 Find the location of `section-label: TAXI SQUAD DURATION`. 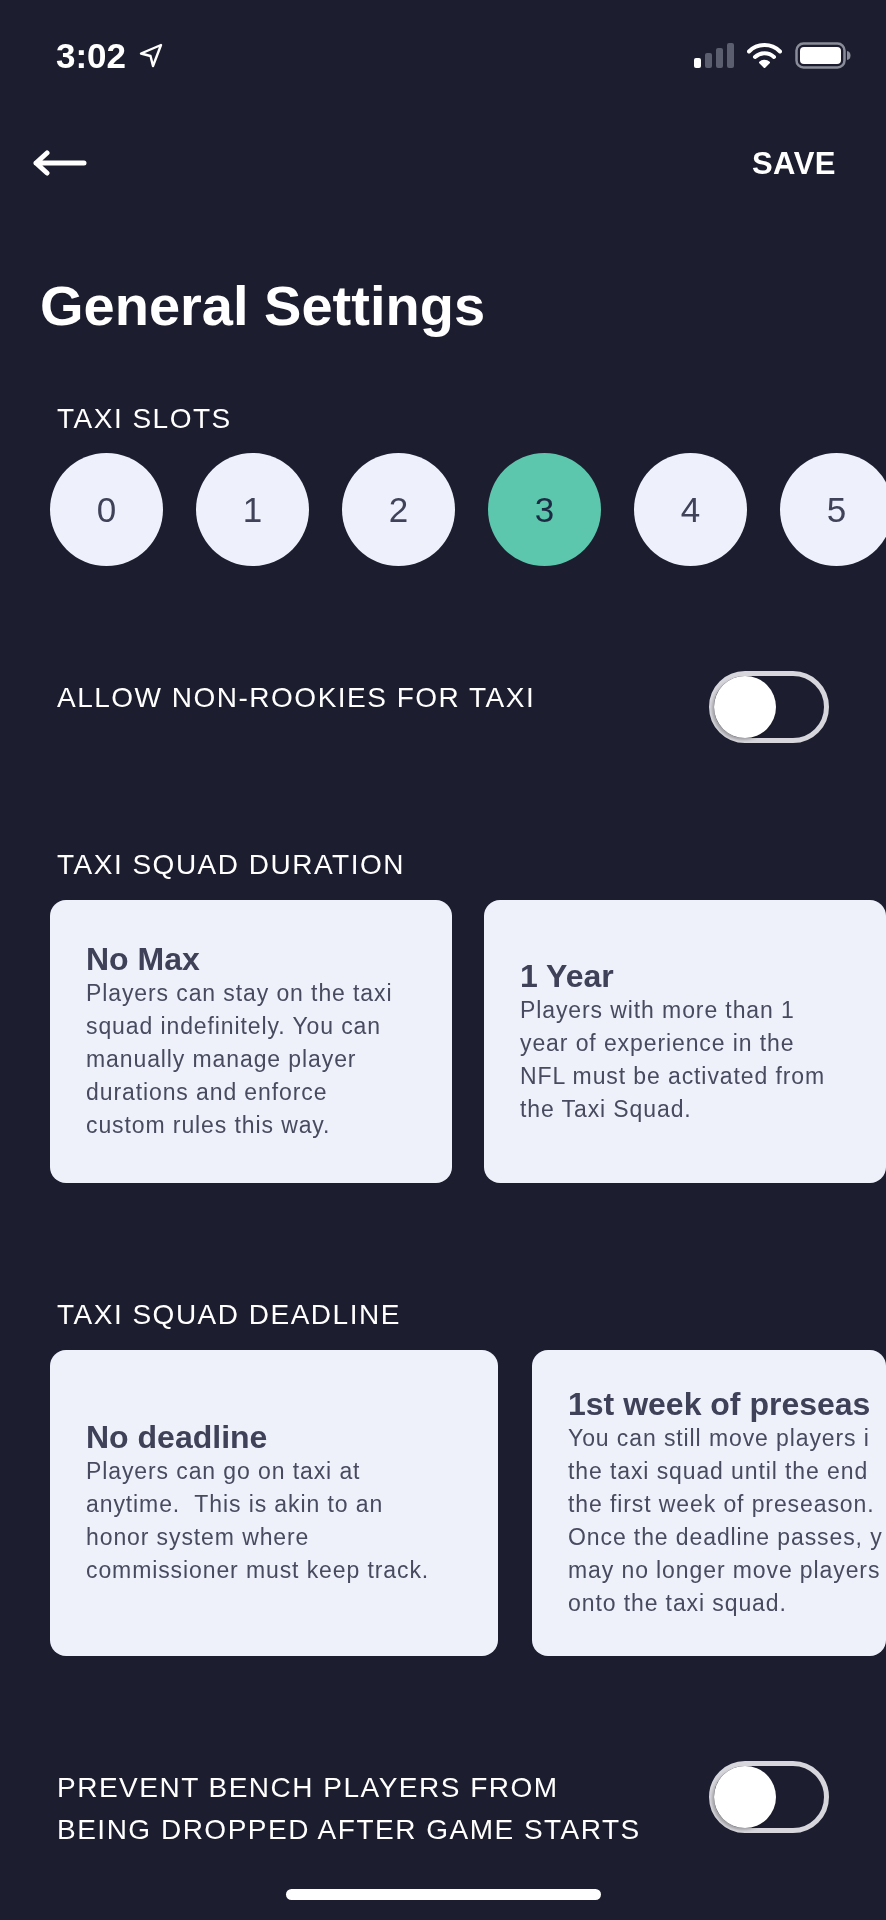

section-label: TAXI SQUAD DURATION is located at coordinates (231, 865).